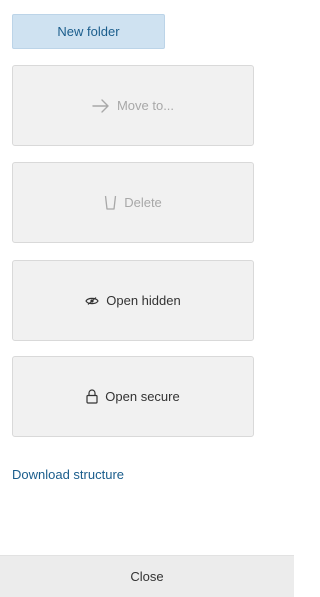 The height and width of the screenshot is (597, 320). Describe the element at coordinates (110, 202) in the screenshot. I see `trash-icon` at that location.